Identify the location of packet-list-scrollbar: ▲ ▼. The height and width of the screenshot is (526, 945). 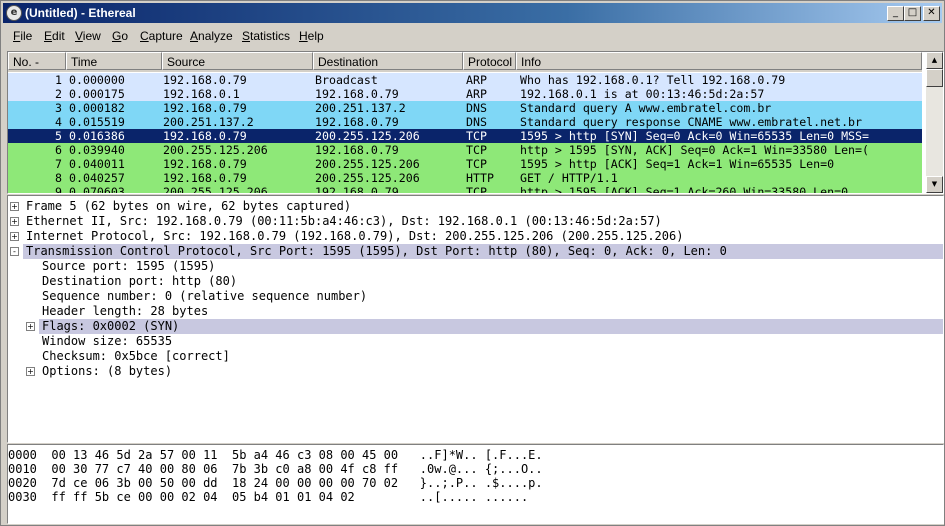
(934, 122).